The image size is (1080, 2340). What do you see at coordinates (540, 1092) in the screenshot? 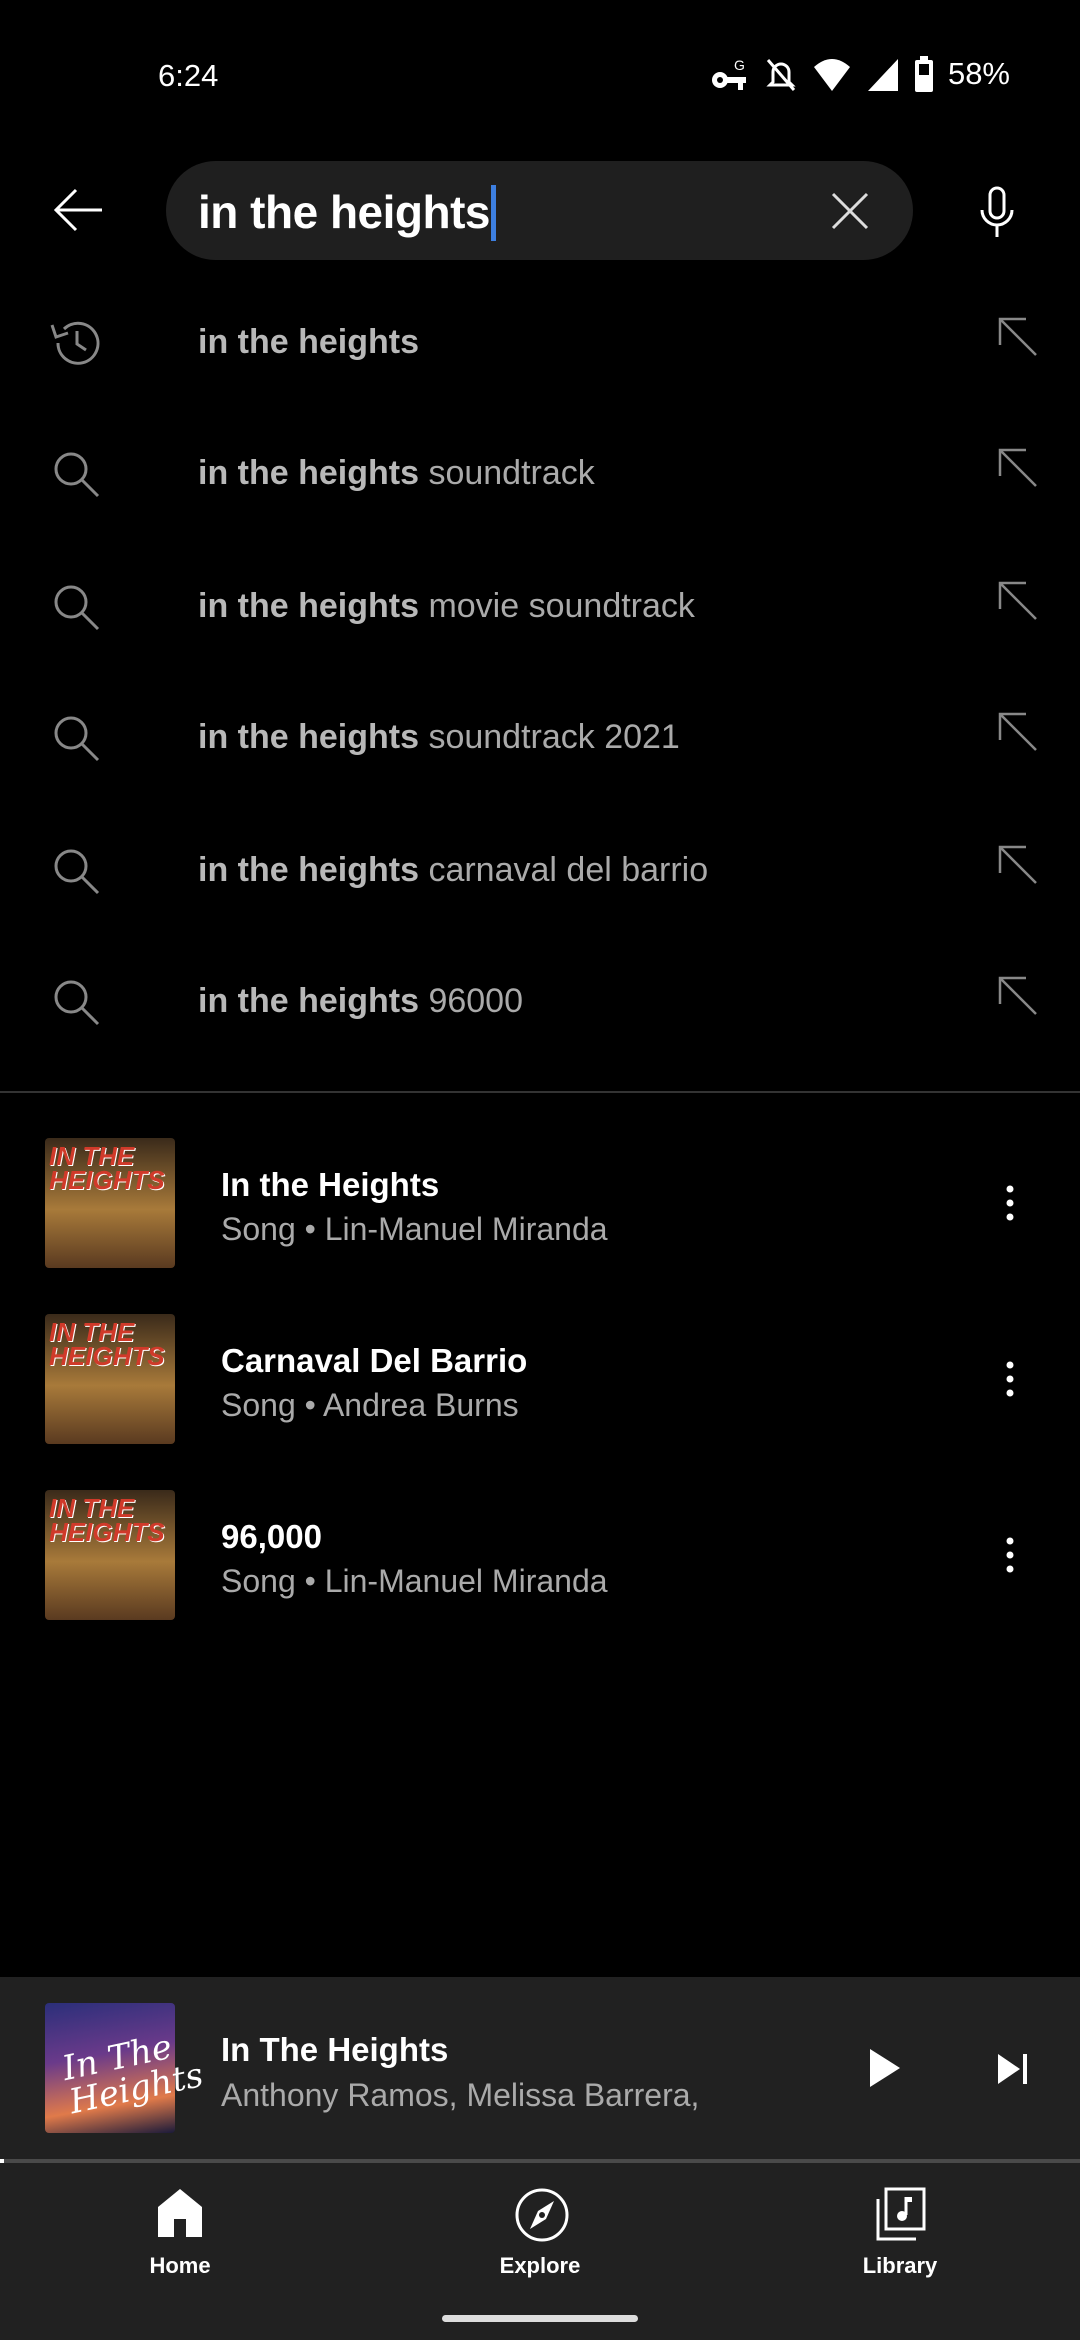
I see `divider` at bounding box center [540, 1092].